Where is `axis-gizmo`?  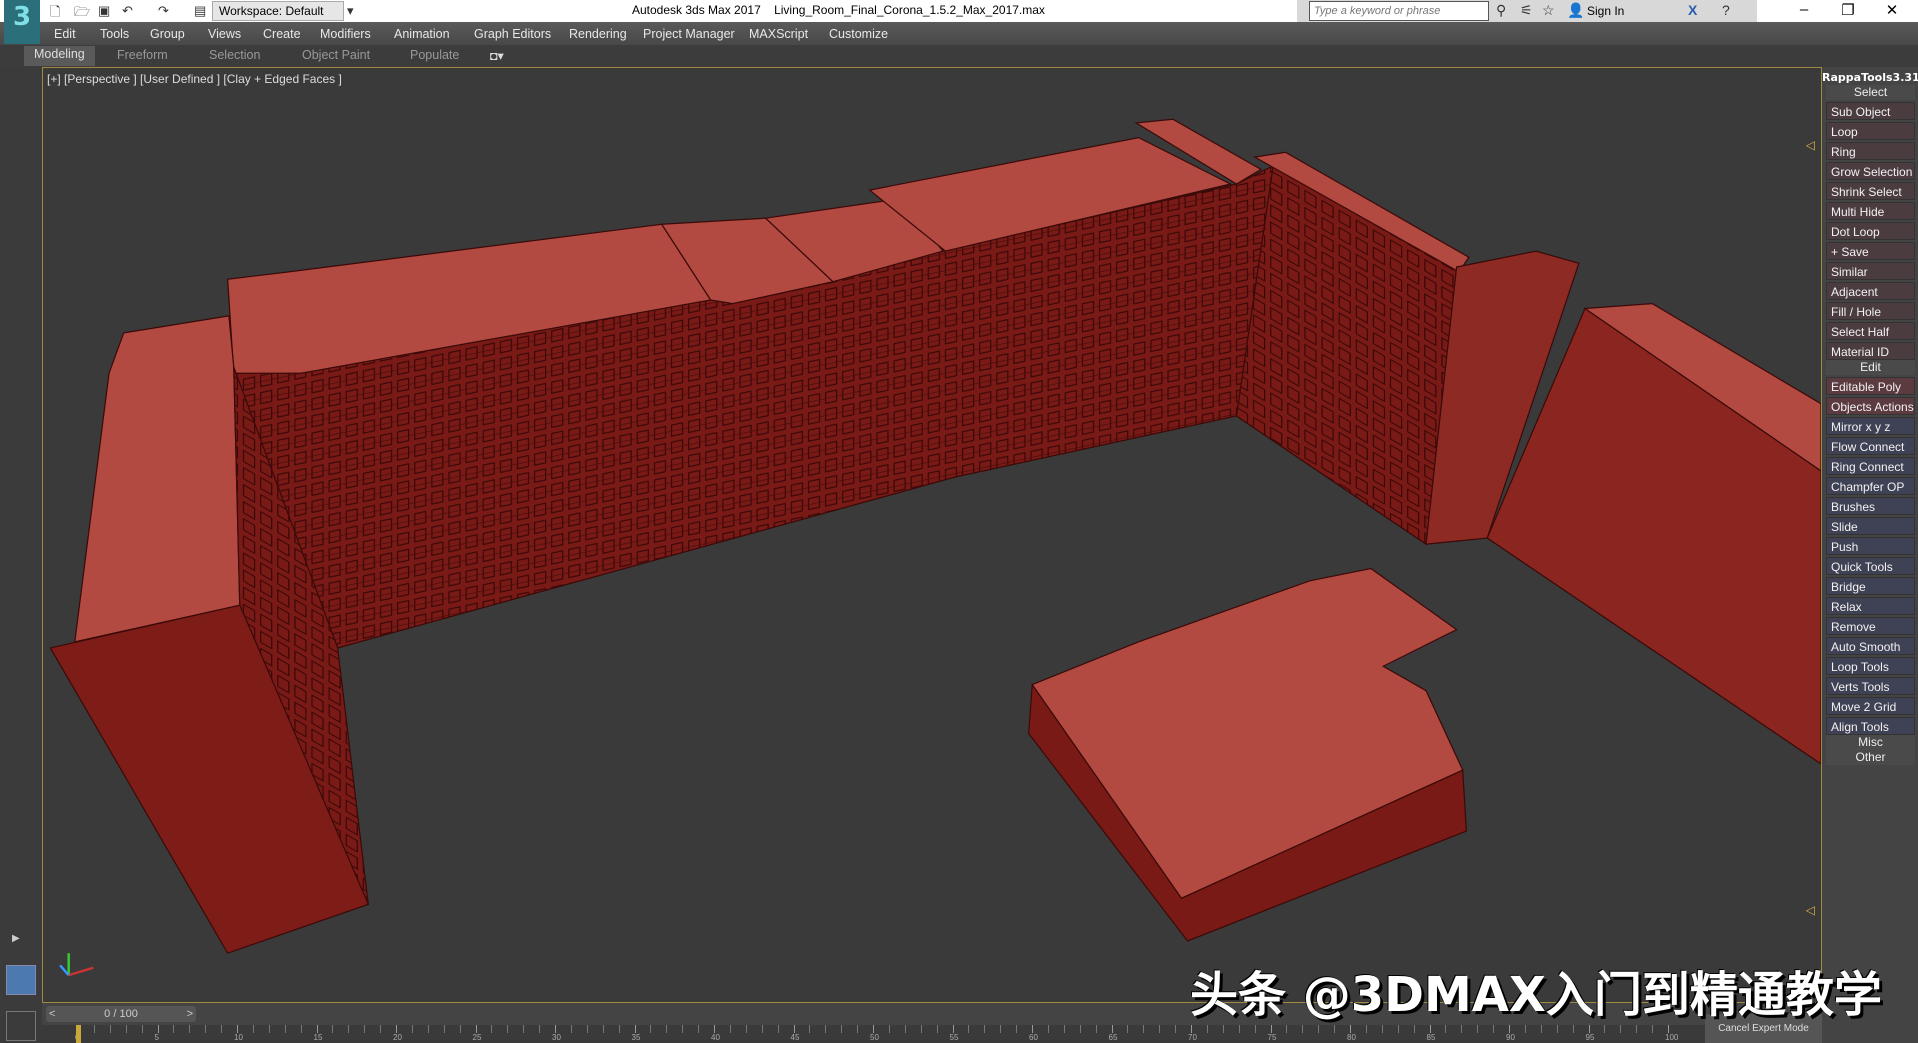
axis-gizmo is located at coordinates (76, 965).